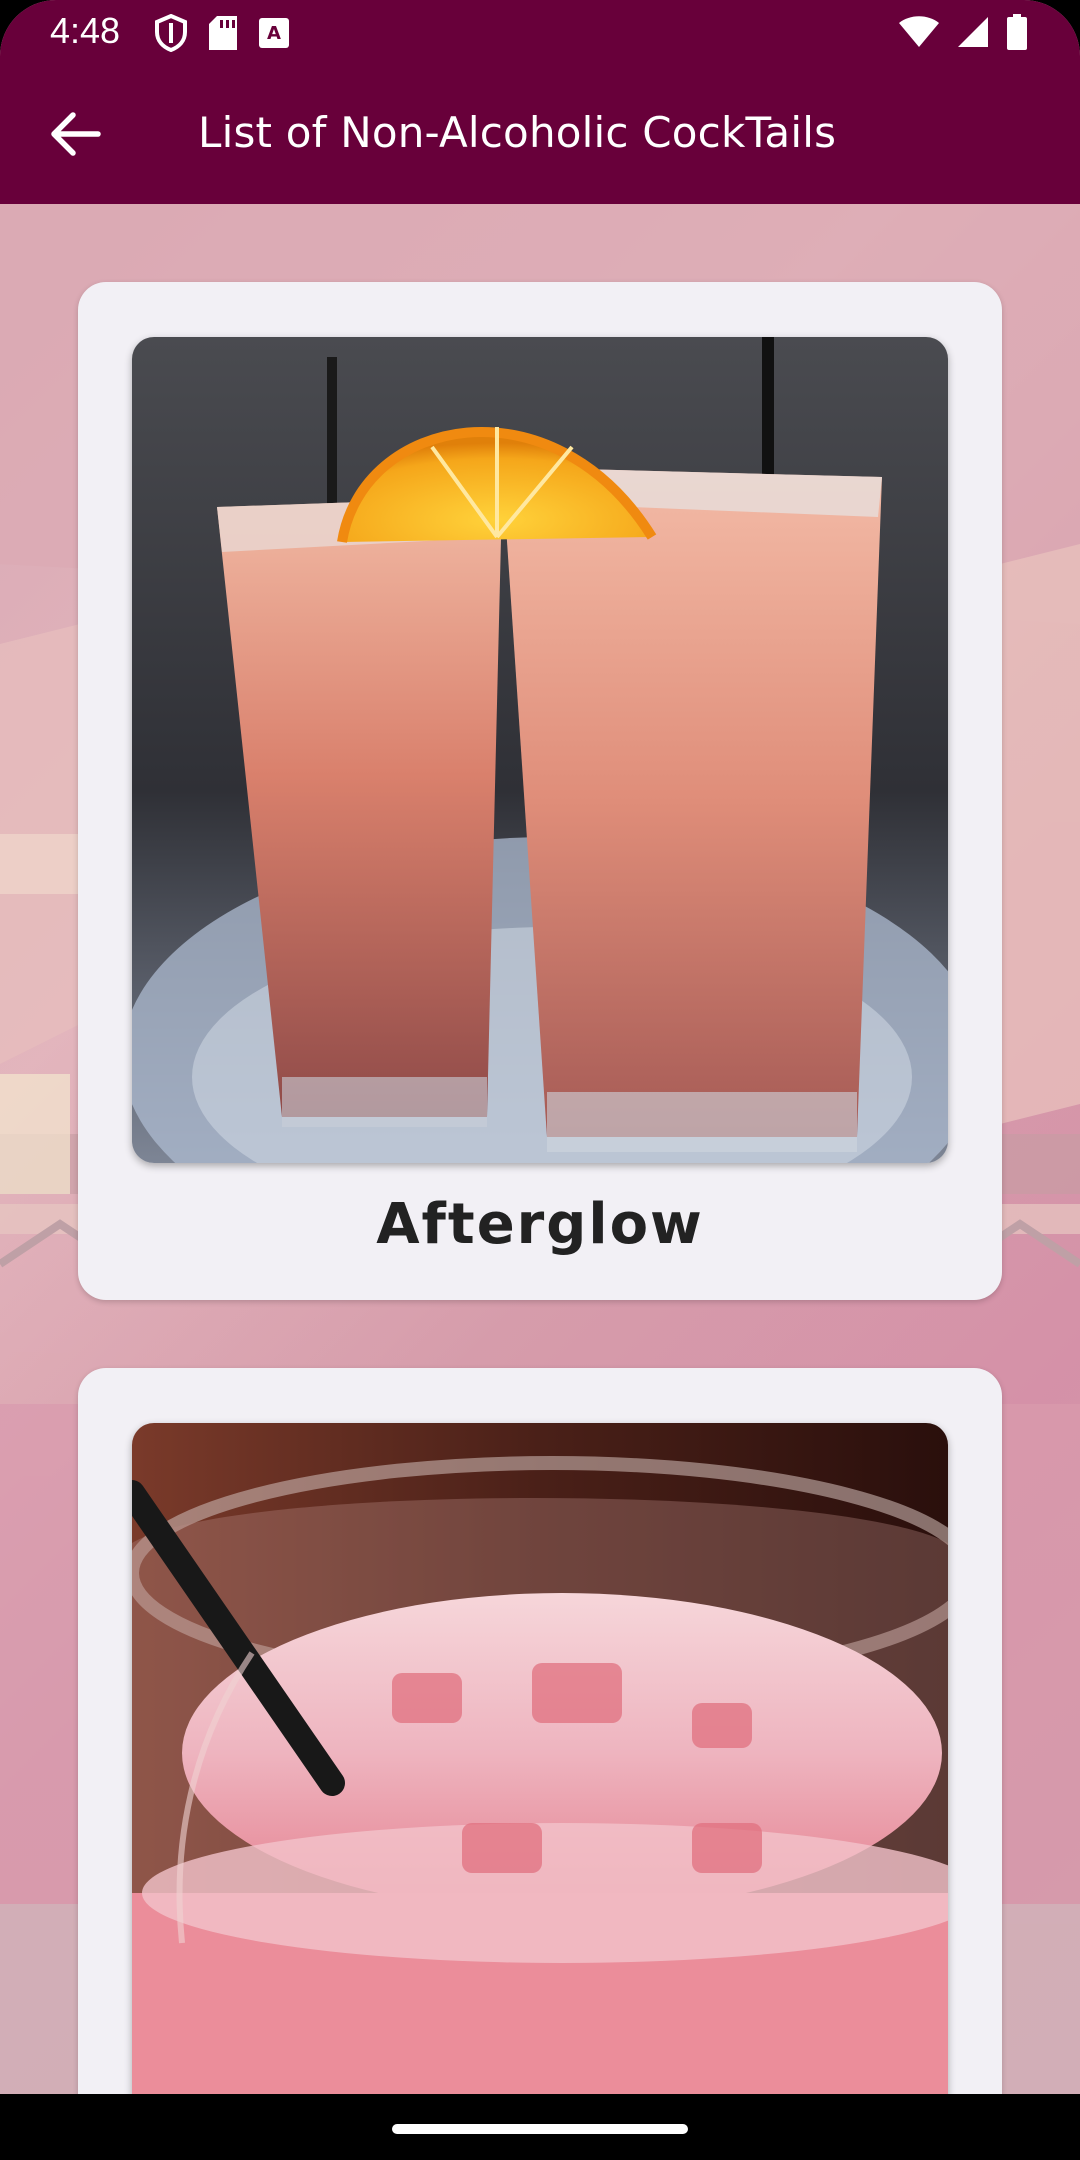 The height and width of the screenshot is (2160, 1080). What do you see at coordinates (1017, 34) in the screenshot?
I see `battery-icon` at bounding box center [1017, 34].